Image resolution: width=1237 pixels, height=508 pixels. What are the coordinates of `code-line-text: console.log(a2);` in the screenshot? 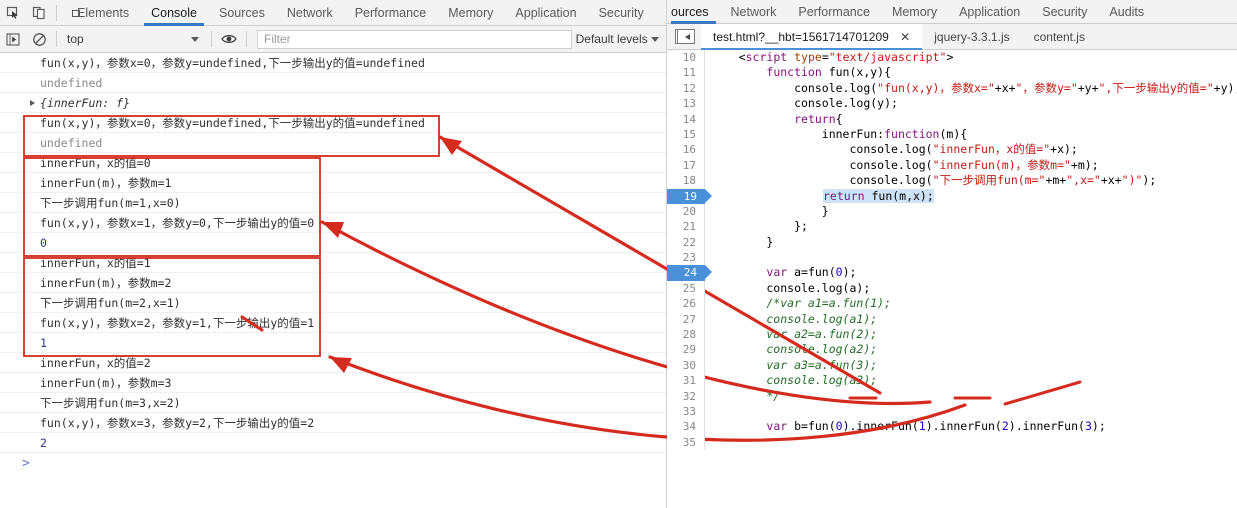 It's located at (794, 349).